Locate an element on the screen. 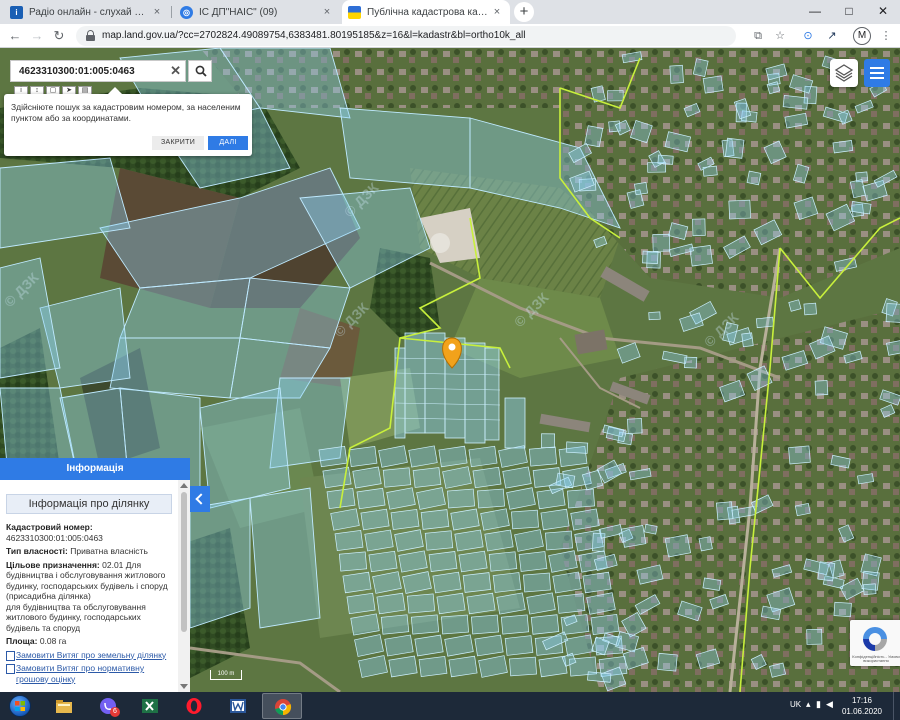  ownership-row: Тип власності: Приватна власність is located at coordinates (89, 551).